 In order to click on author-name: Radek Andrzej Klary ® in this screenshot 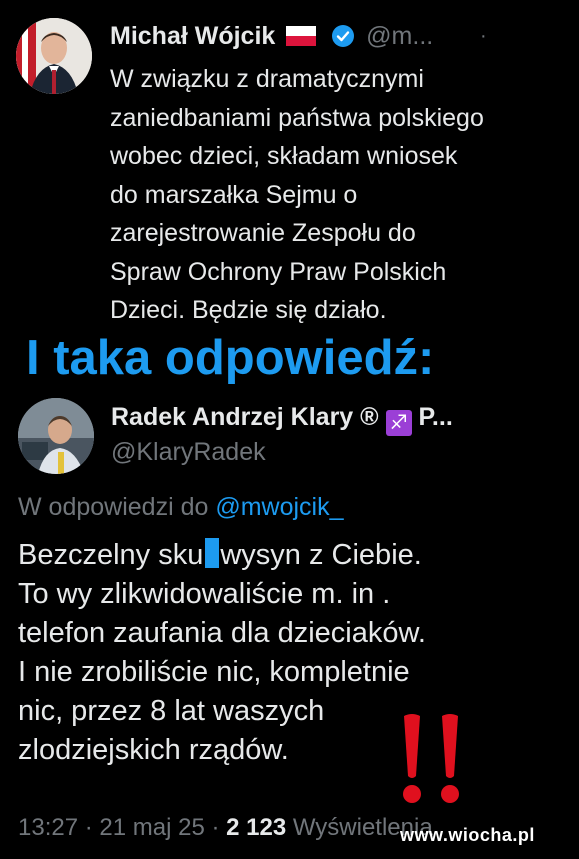, I will do `click(245, 417)`.